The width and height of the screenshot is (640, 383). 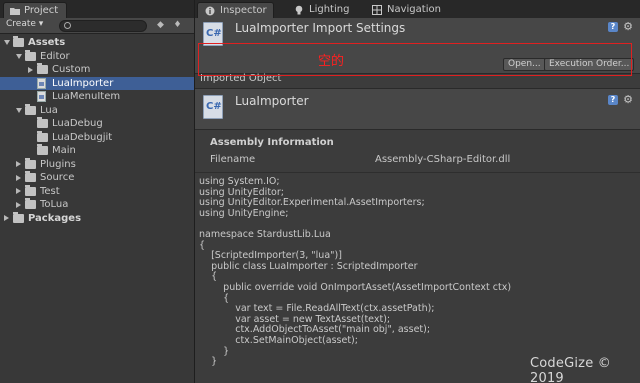 I want to click on tree-item-label: ToLua, so click(x=54, y=204).